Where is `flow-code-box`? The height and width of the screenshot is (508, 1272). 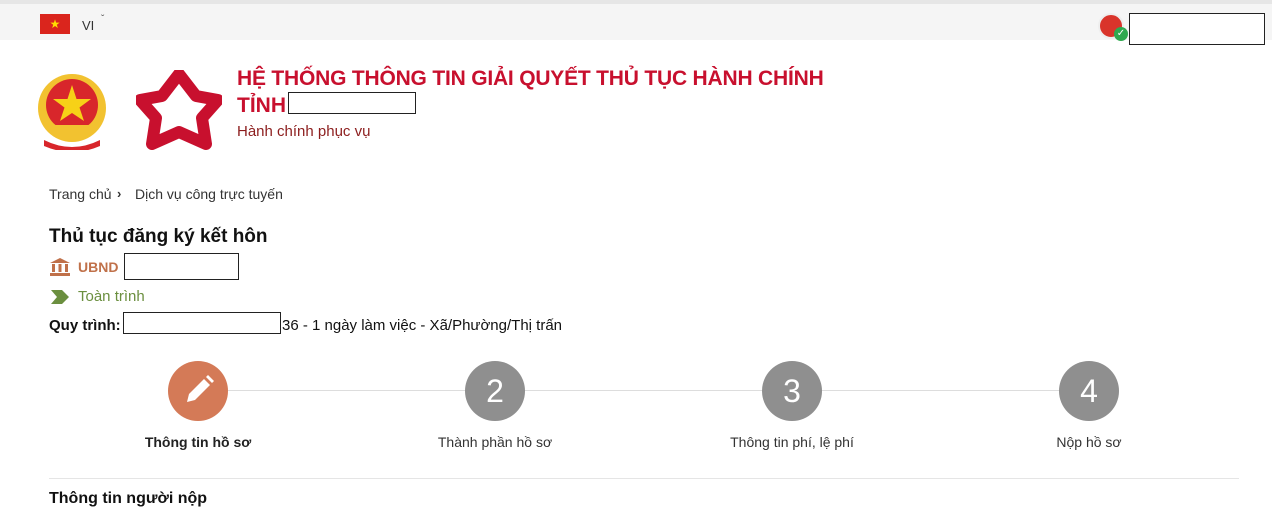 flow-code-box is located at coordinates (202, 323).